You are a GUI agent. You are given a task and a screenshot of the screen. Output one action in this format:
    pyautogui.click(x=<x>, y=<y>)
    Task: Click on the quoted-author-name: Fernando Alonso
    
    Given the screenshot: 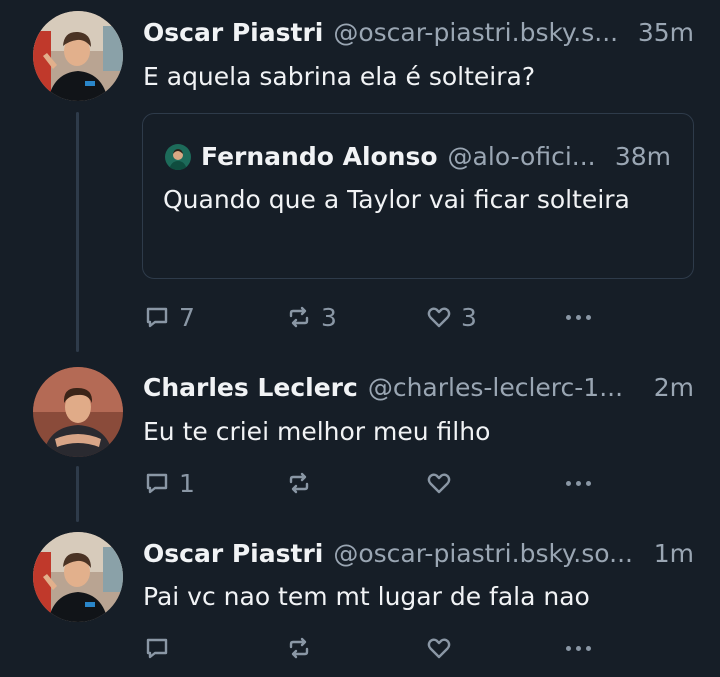 What is the action you would take?
    pyautogui.click(x=319, y=156)
    